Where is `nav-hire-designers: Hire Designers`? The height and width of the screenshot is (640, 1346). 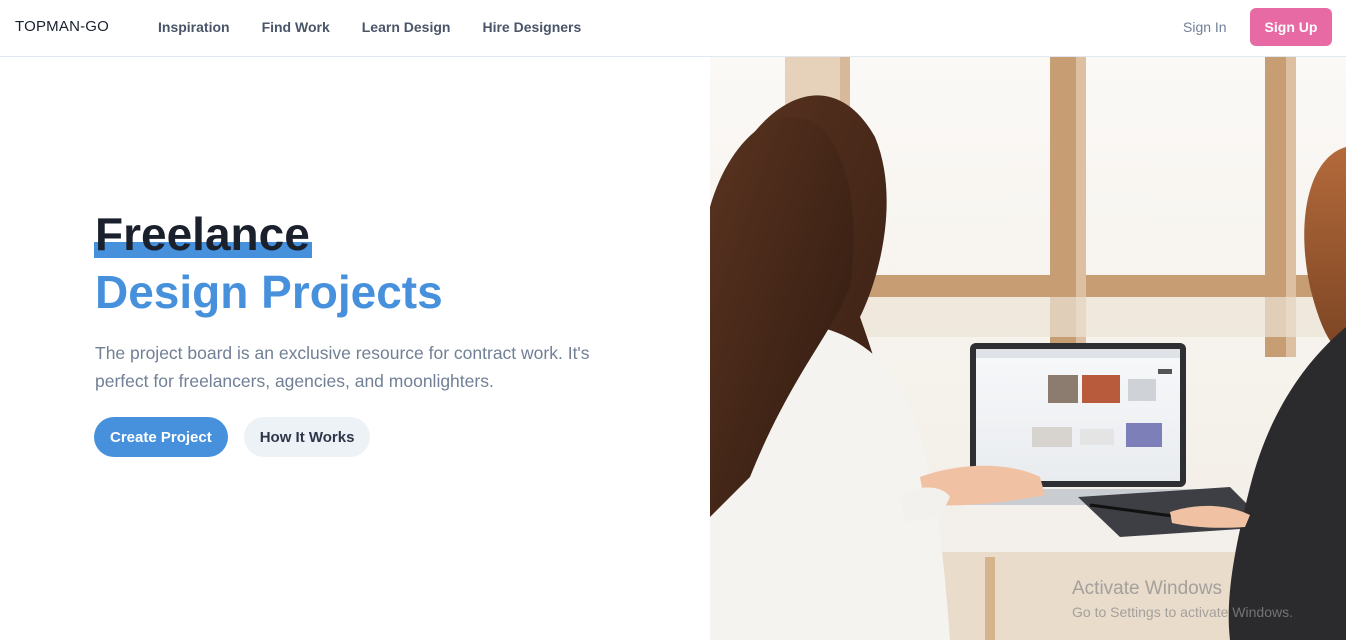 nav-hire-designers: Hire Designers is located at coordinates (531, 27).